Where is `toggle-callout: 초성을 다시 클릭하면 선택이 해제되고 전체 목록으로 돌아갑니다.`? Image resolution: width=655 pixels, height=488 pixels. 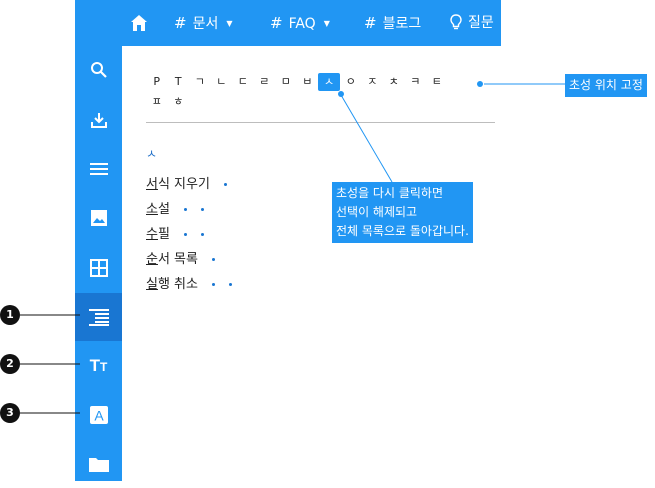
toggle-callout: 초성을 다시 클릭하면 선택이 해제되고 전체 목록으로 돌아갑니다. is located at coordinates (402, 212).